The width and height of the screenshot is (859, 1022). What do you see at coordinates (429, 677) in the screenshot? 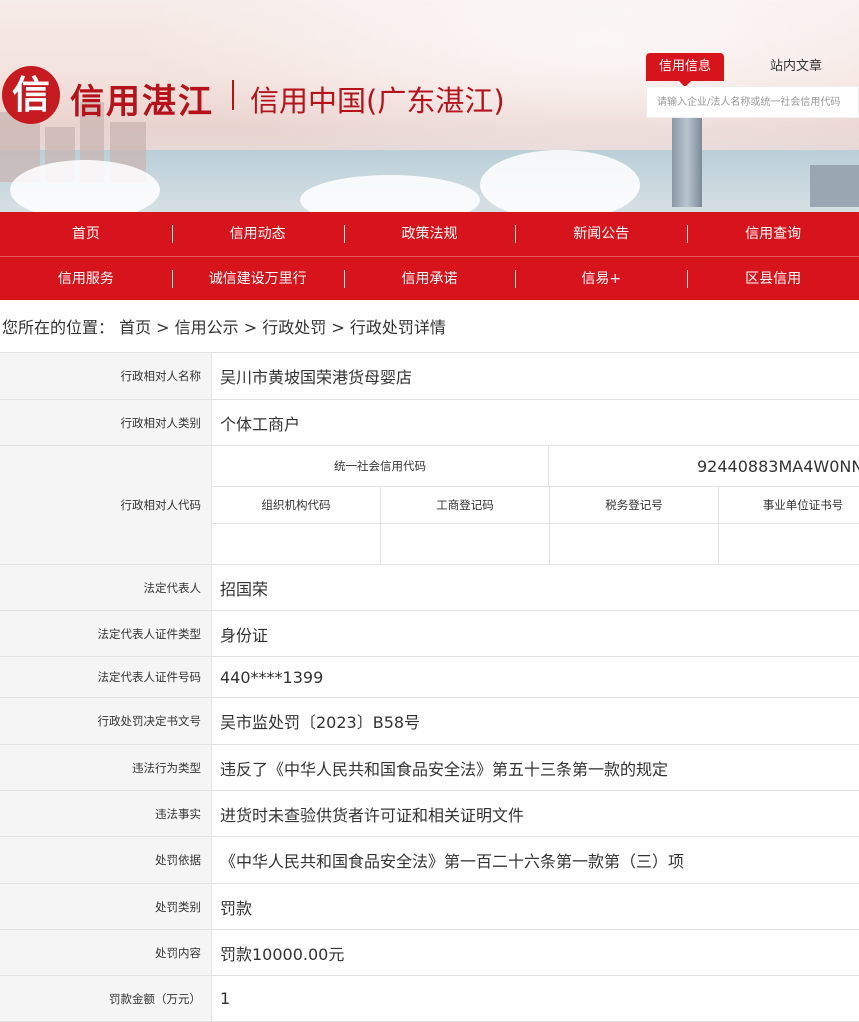
I see `table-row: 法定代表人证件号码 440****1399` at bounding box center [429, 677].